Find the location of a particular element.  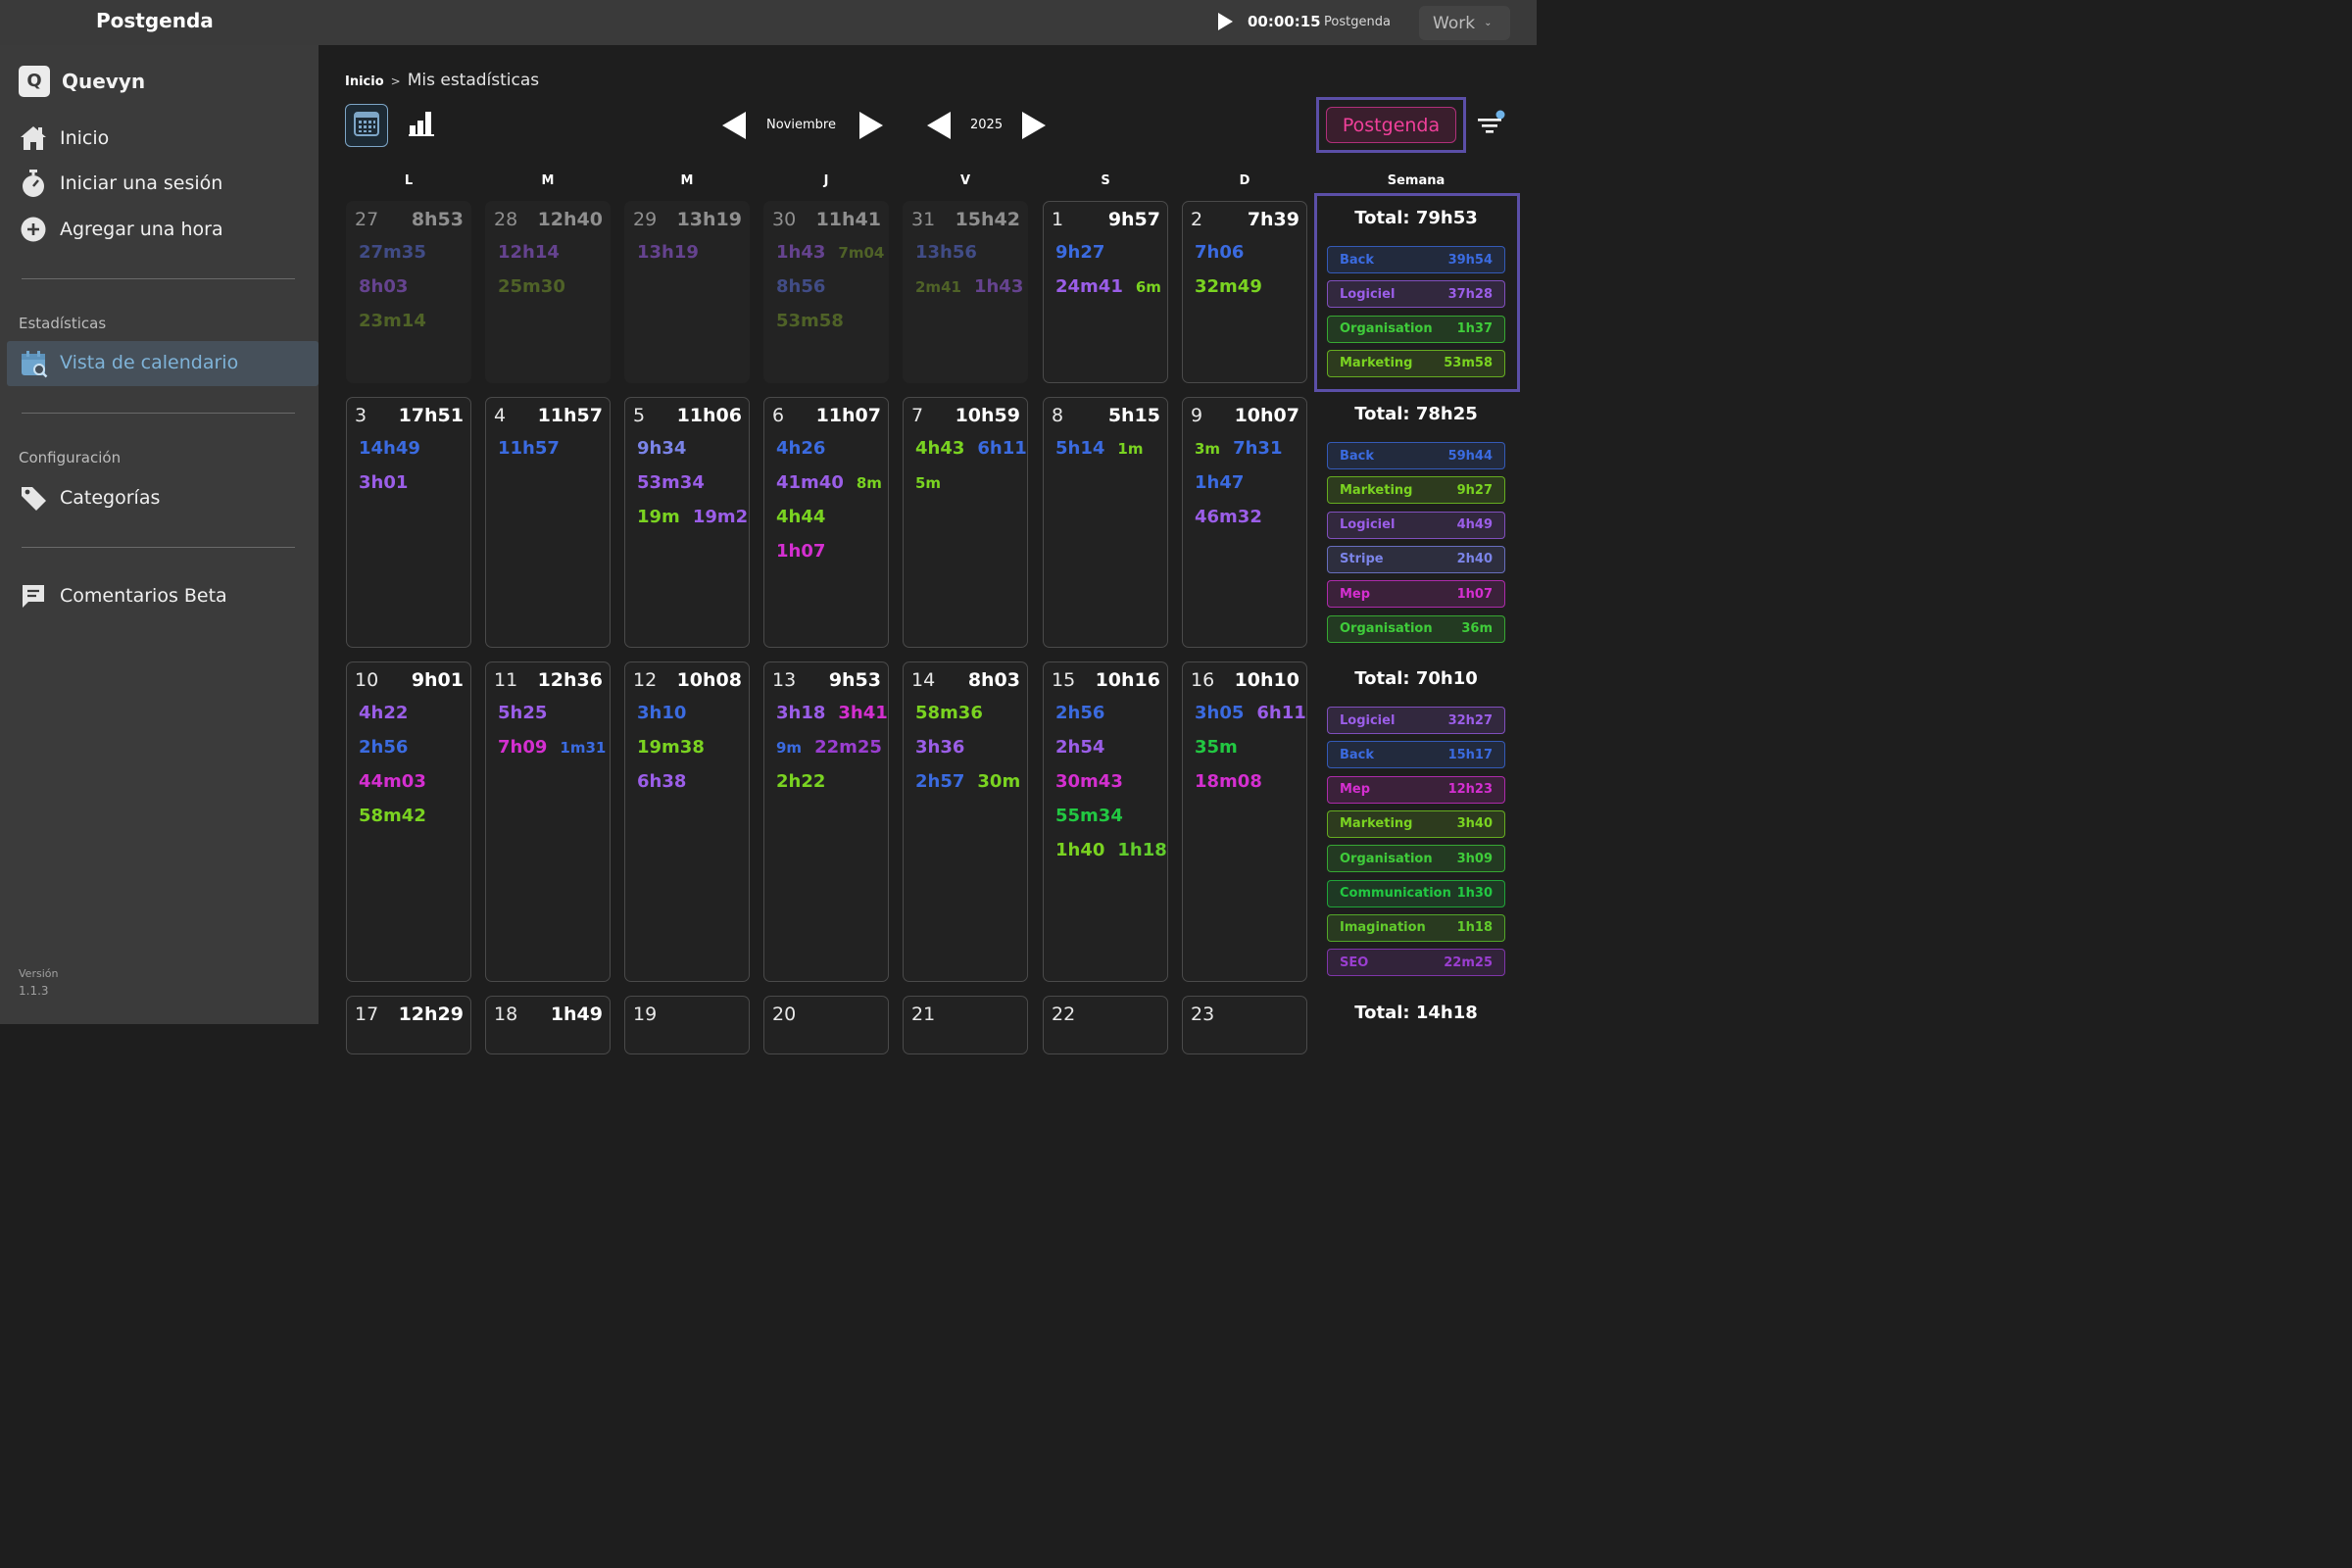

time-entry: 7h31 is located at coordinates (1257, 448).